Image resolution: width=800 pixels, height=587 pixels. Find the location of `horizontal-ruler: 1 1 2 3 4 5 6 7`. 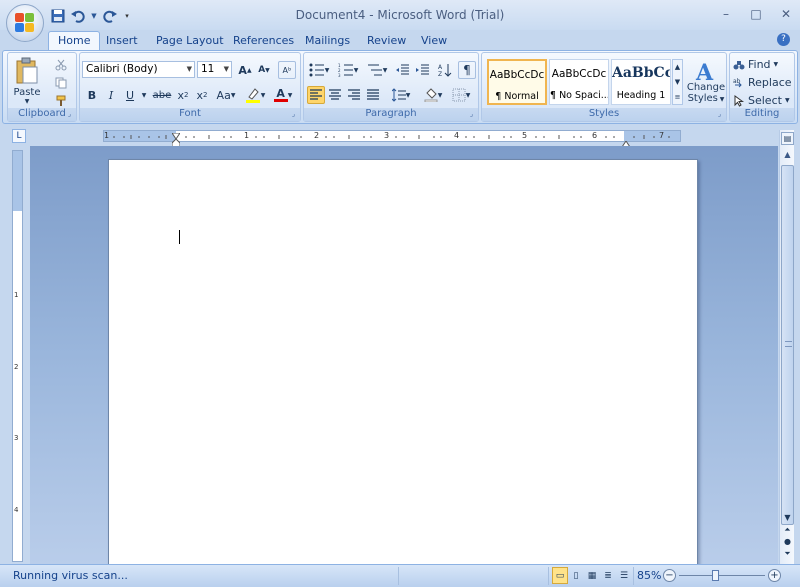

horizontal-ruler: 1 1 2 3 4 5 6 7 is located at coordinates (392, 138).